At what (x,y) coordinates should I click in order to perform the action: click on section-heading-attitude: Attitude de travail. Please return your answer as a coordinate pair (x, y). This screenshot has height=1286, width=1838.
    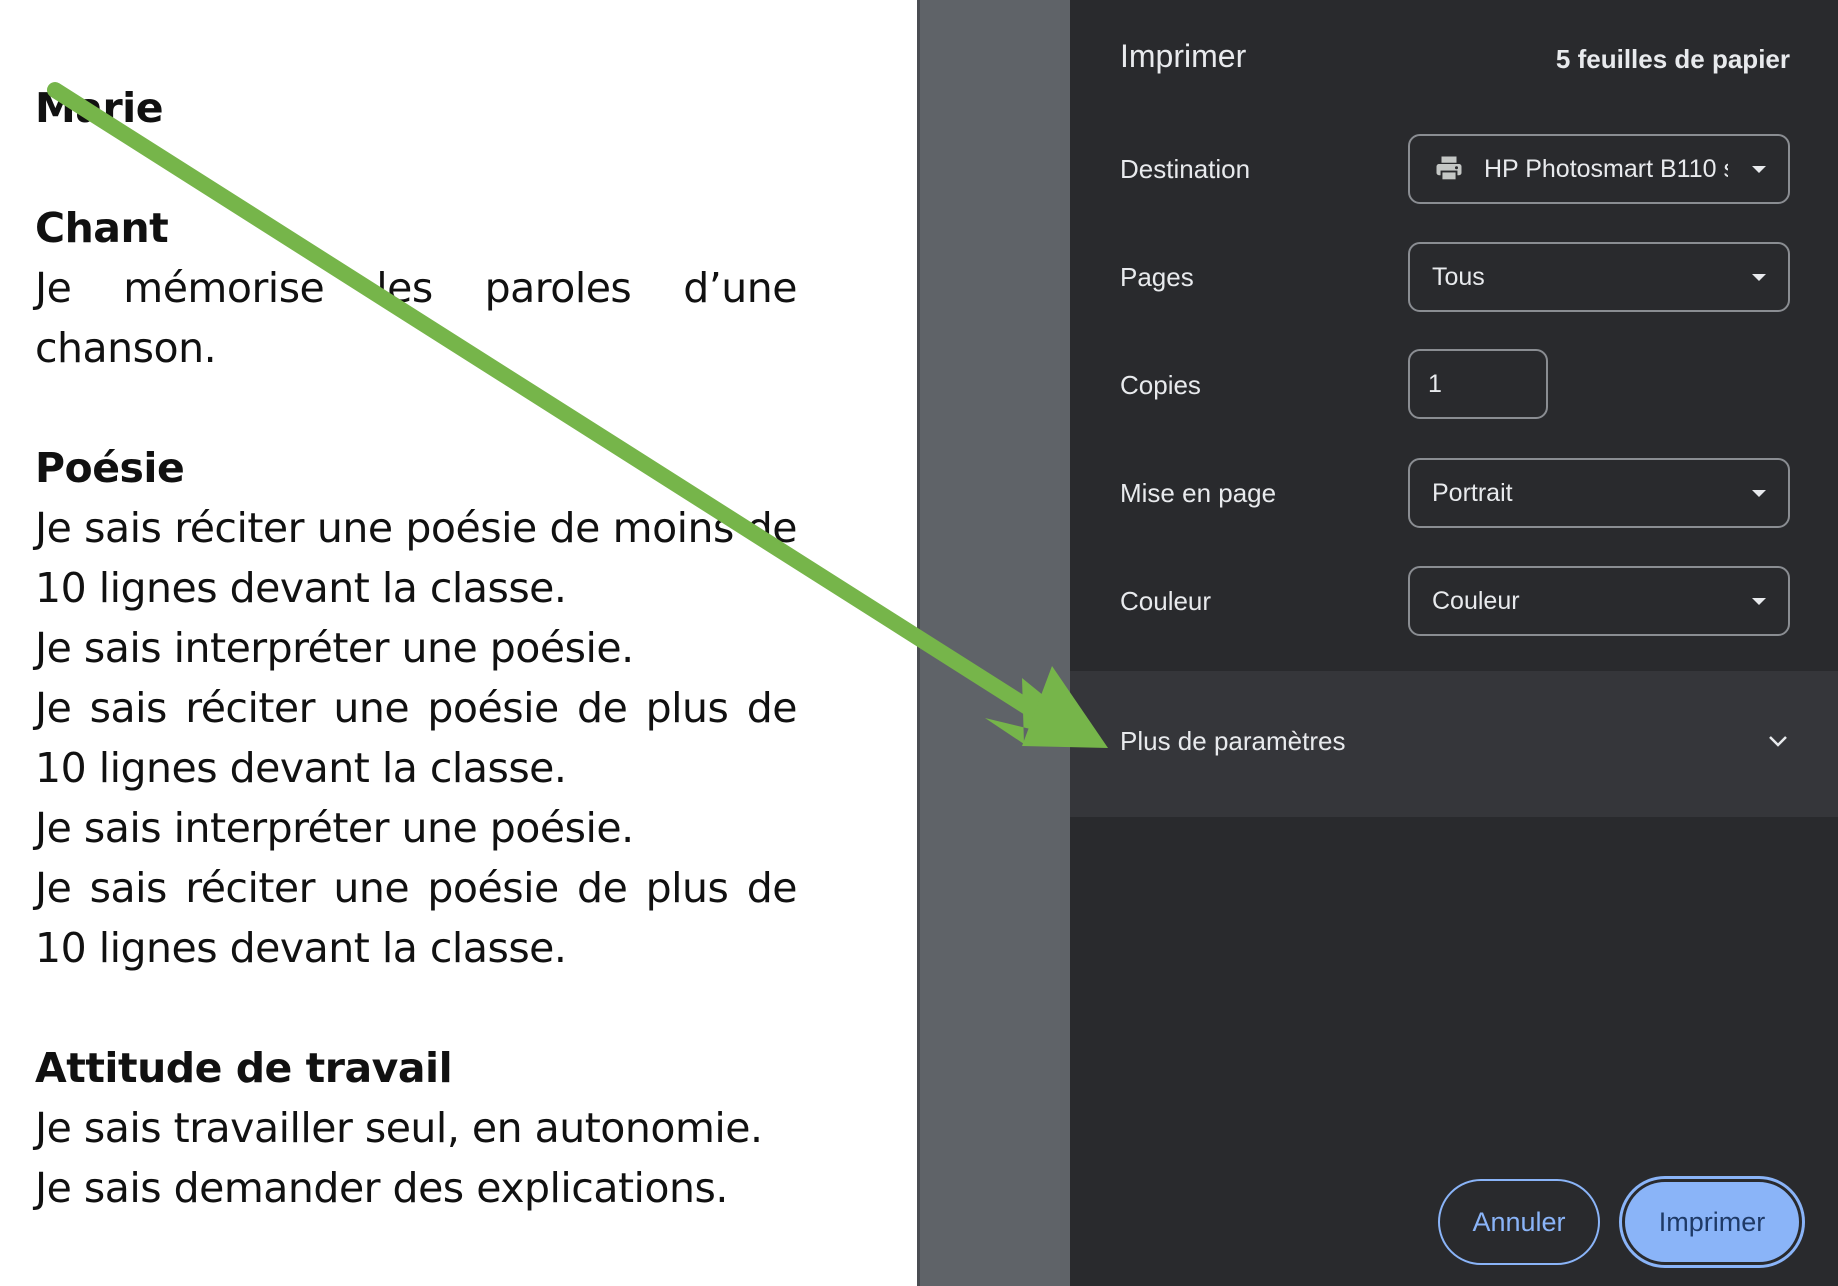
    Looking at the image, I should click on (416, 1068).